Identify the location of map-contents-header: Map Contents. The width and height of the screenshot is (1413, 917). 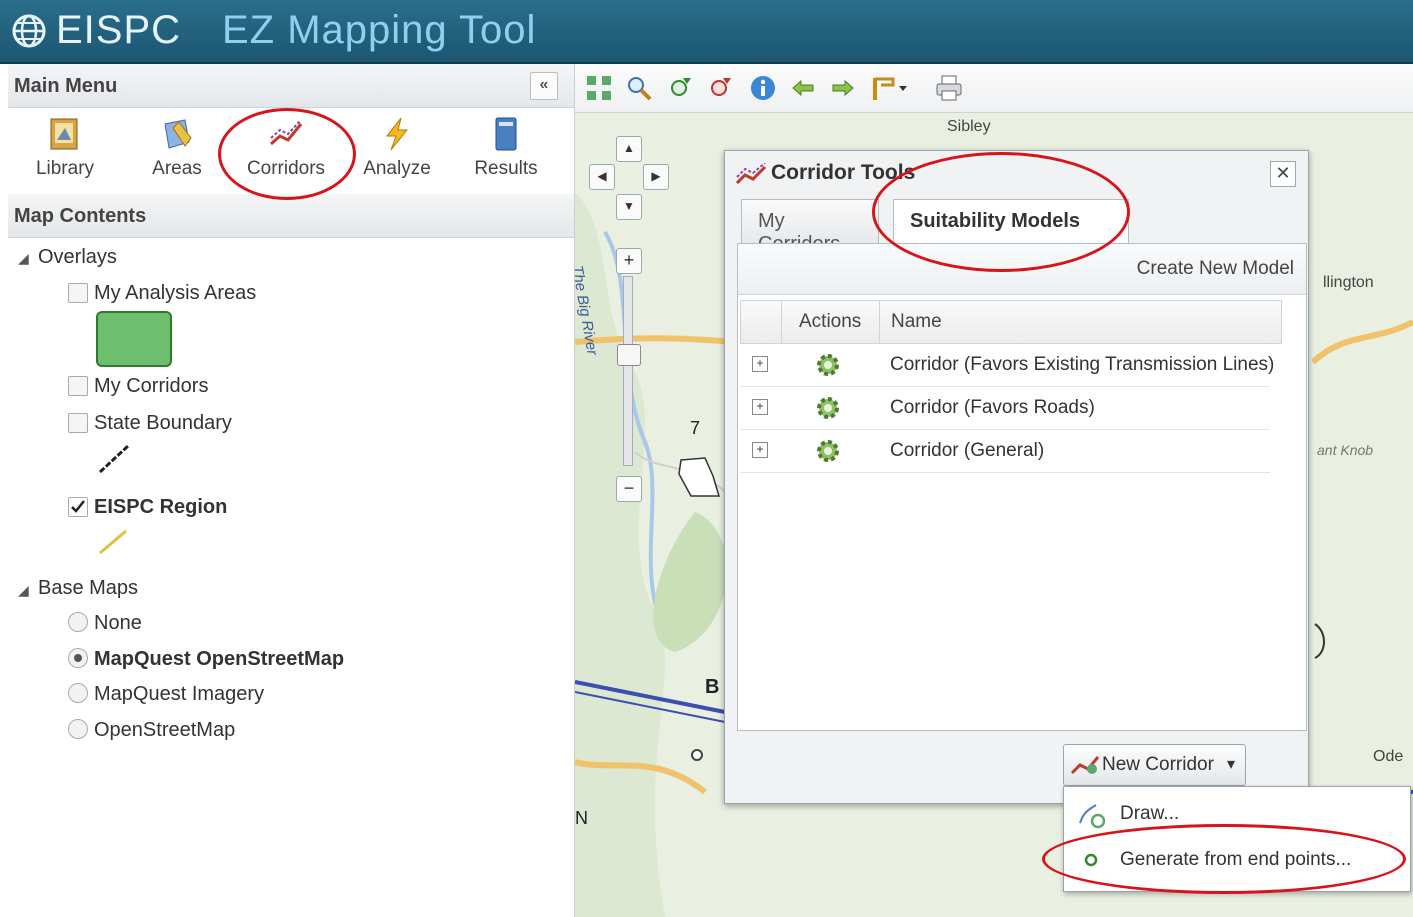
(291, 216).